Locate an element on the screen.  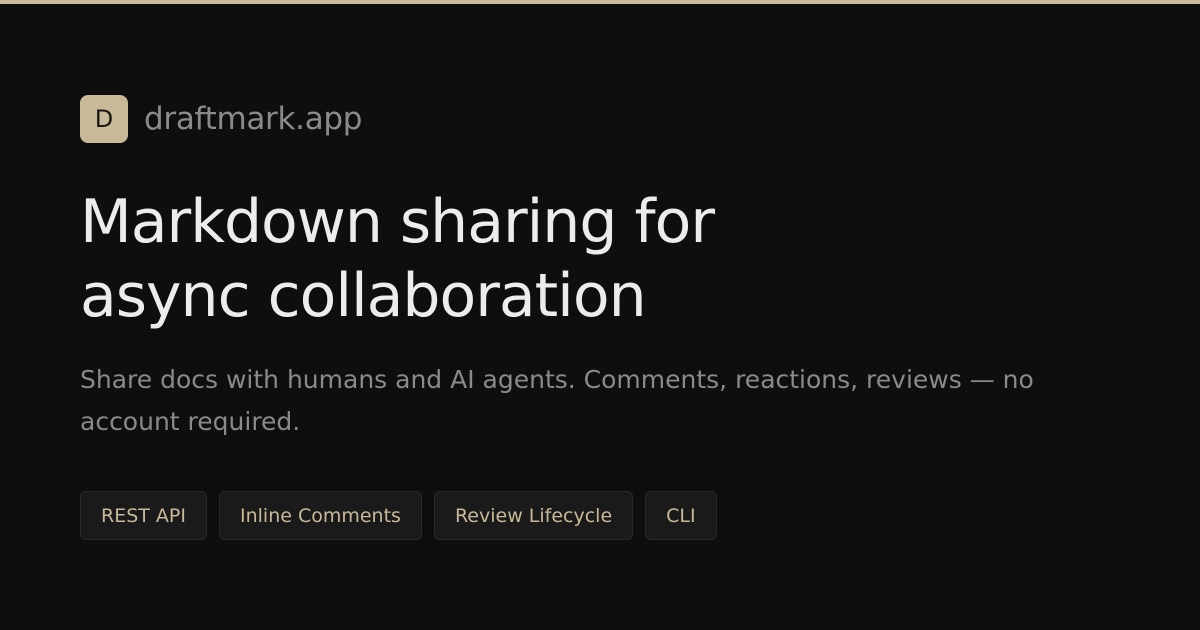
brand-logo-icon: D is located at coordinates (104, 119).